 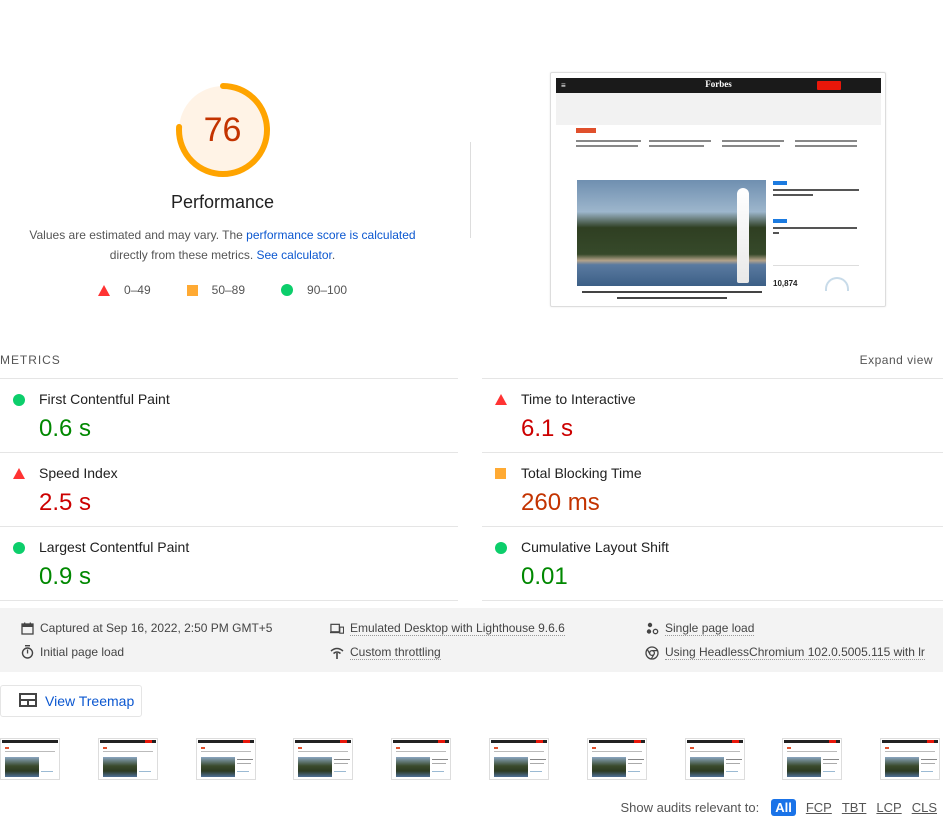 I want to click on emulated-text: Emulated Desktop with Lighthouse 9.6.6, so click(x=457, y=628).